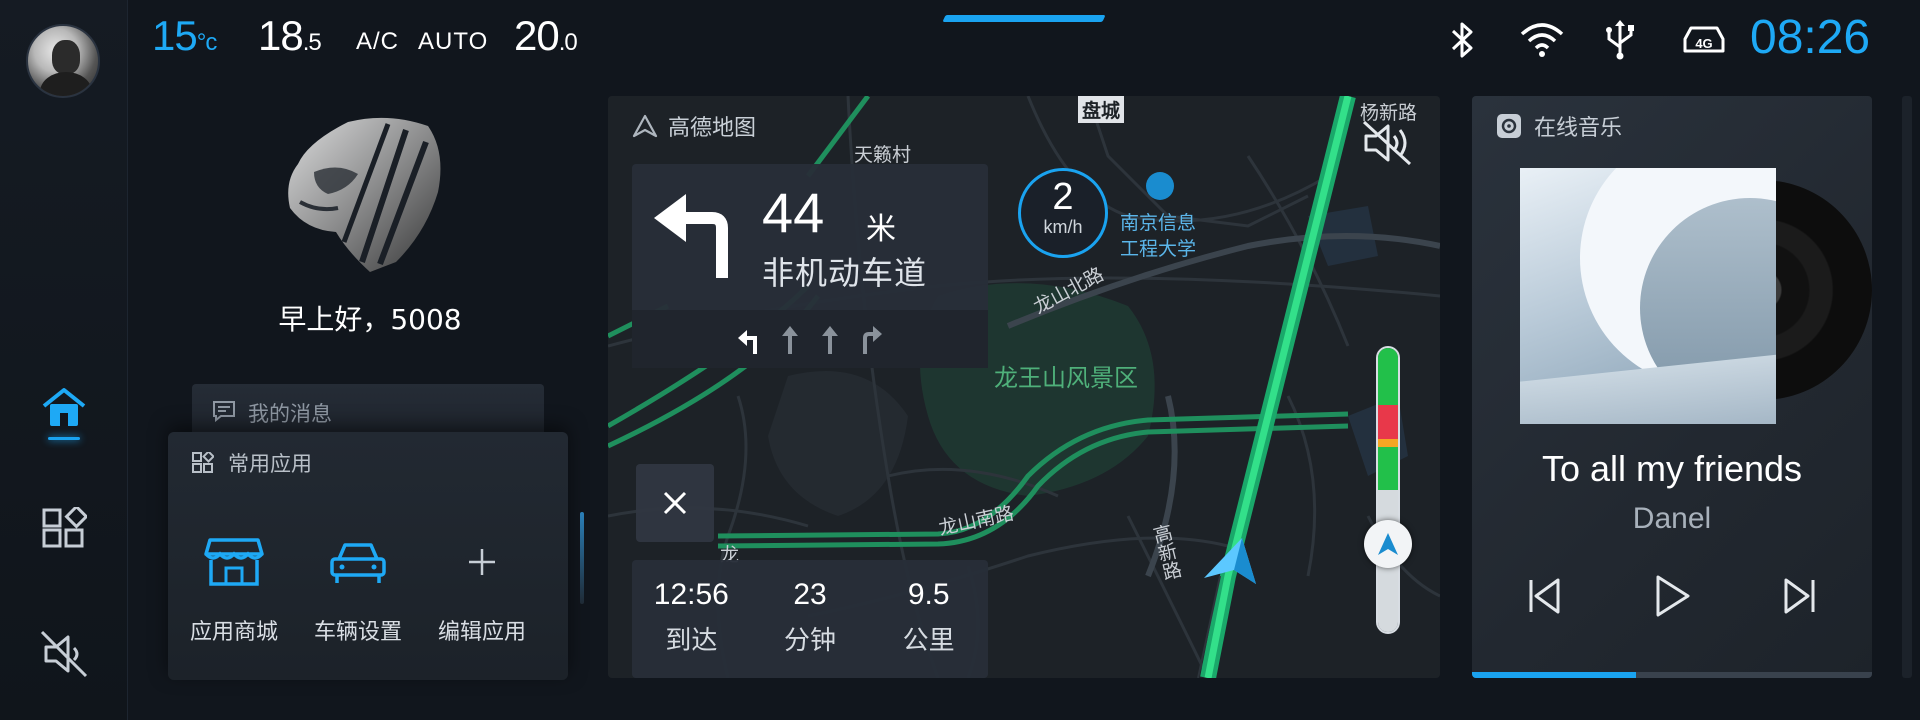 This screenshot has height=720, width=1920. Describe the element at coordinates (1620, 40) in the screenshot. I see `usb-icon` at that location.